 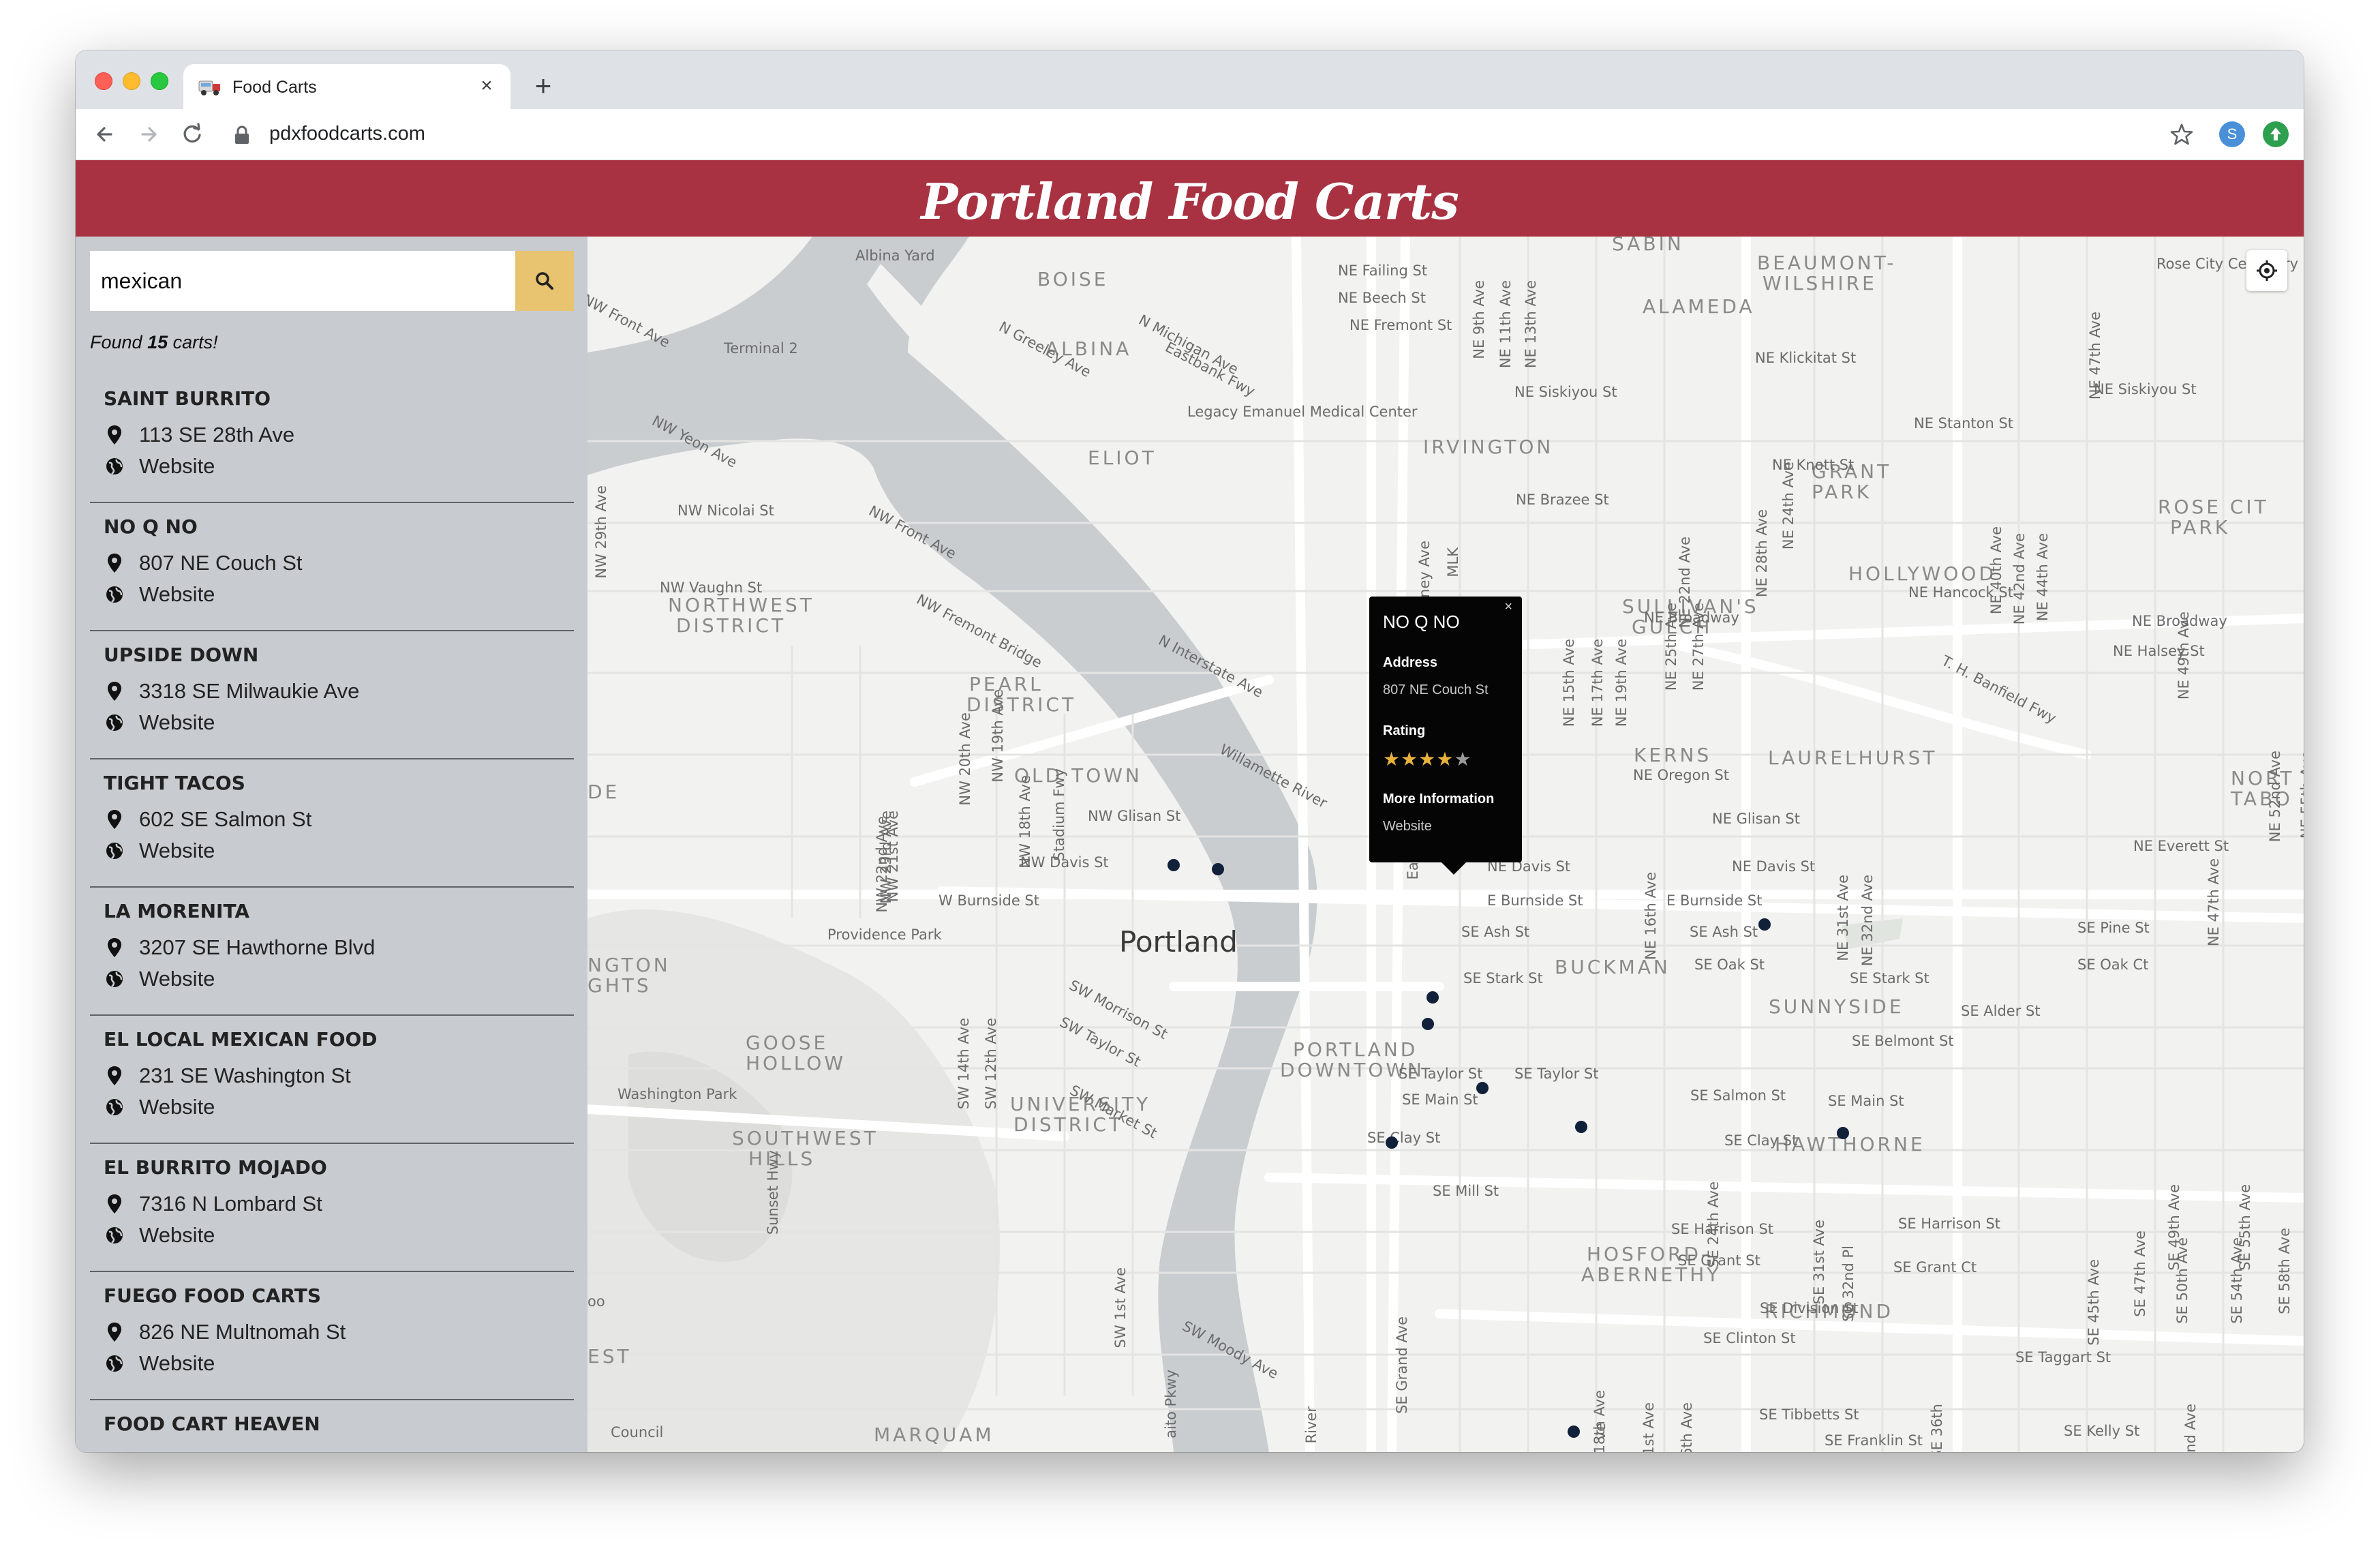 What do you see at coordinates (486, 85) in the screenshot?
I see `tab-close-icon: ×` at bounding box center [486, 85].